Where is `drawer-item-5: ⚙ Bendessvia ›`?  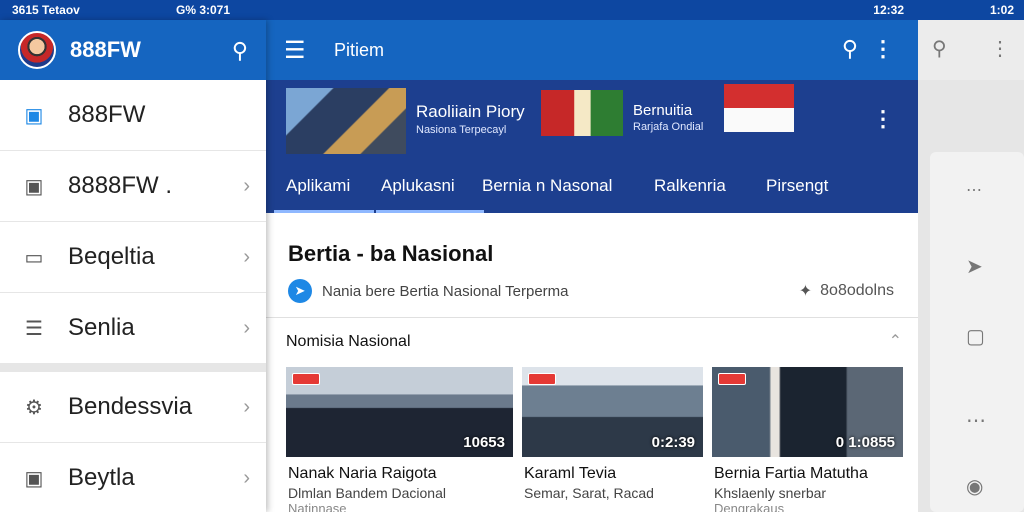 drawer-item-5: ⚙ Bendessvia › is located at coordinates (133, 407).